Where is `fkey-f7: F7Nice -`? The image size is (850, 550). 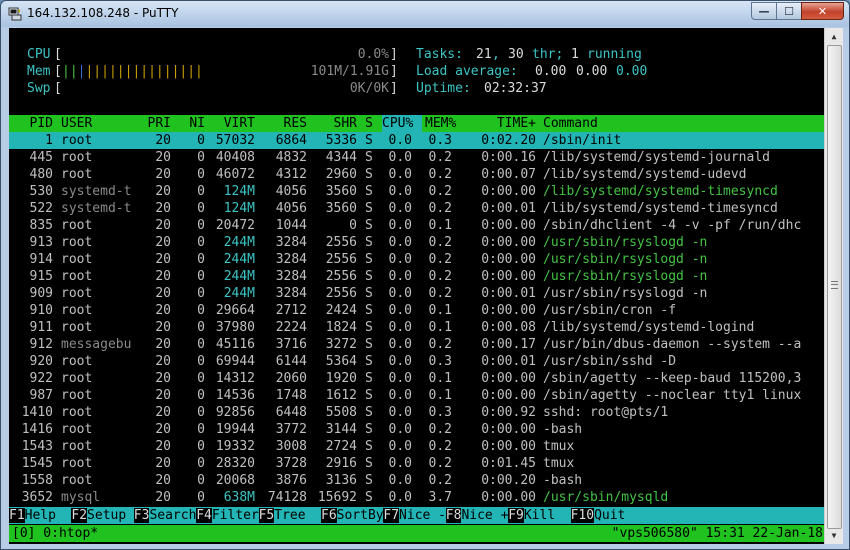
fkey-f7: F7Nice - is located at coordinates (415, 515).